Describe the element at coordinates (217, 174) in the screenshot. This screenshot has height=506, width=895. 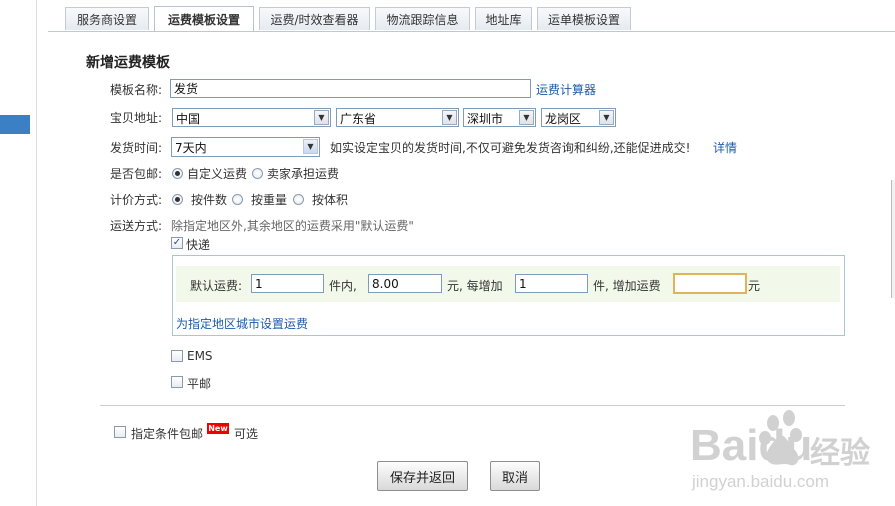
I see `radio-custom-freight-label: 自定义运费` at that location.